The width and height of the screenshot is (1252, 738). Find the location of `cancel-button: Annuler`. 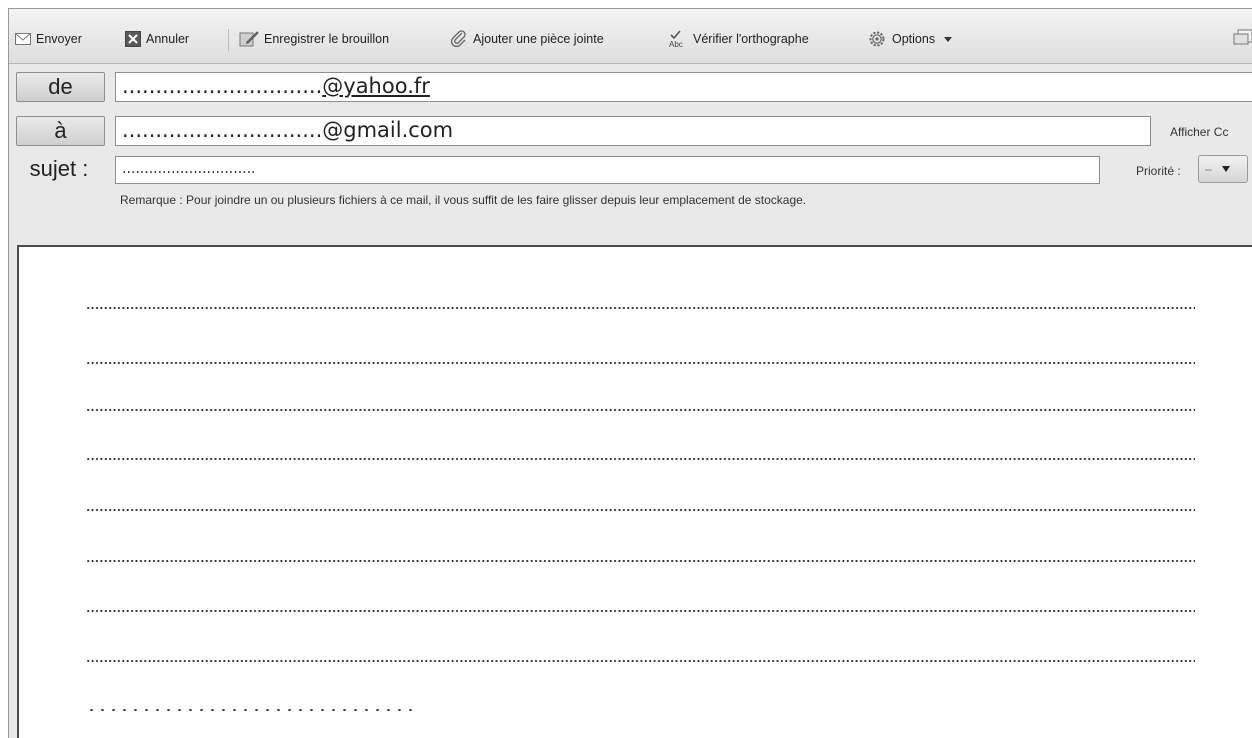

cancel-button: Annuler is located at coordinates (157, 39).